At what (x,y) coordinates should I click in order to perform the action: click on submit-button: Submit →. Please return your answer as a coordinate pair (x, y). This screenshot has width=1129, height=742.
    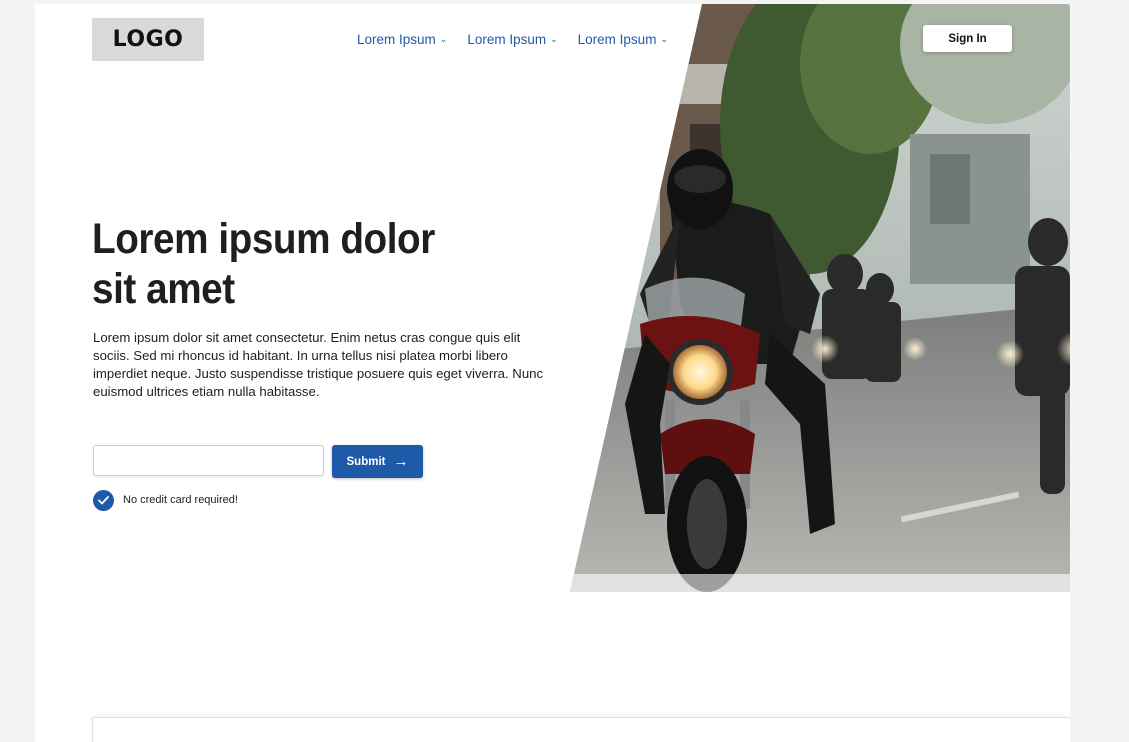
    Looking at the image, I should click on (377, 461).